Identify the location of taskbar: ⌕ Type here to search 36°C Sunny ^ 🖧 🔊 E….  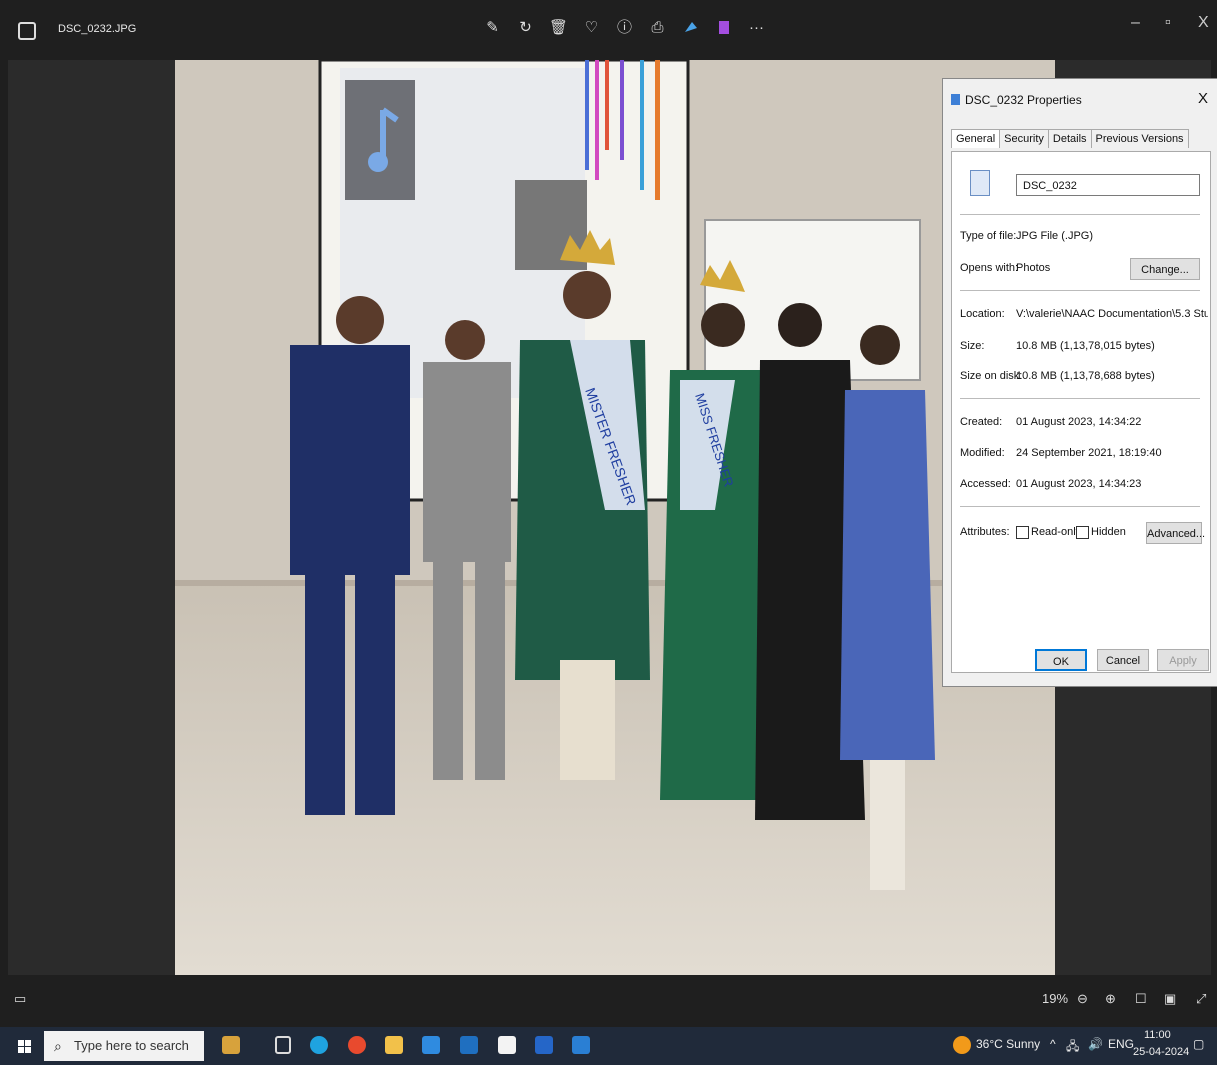
(608, 1046).